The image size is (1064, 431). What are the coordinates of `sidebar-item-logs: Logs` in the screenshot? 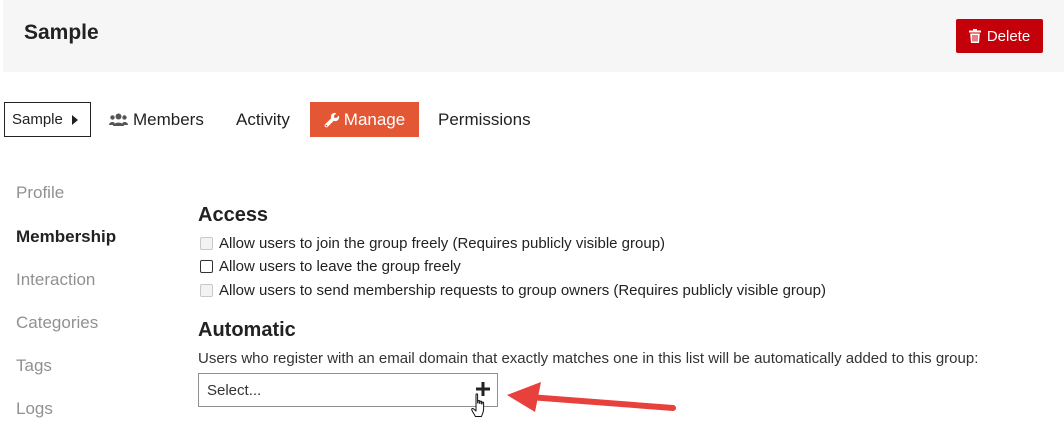 It's located at (34, 409).